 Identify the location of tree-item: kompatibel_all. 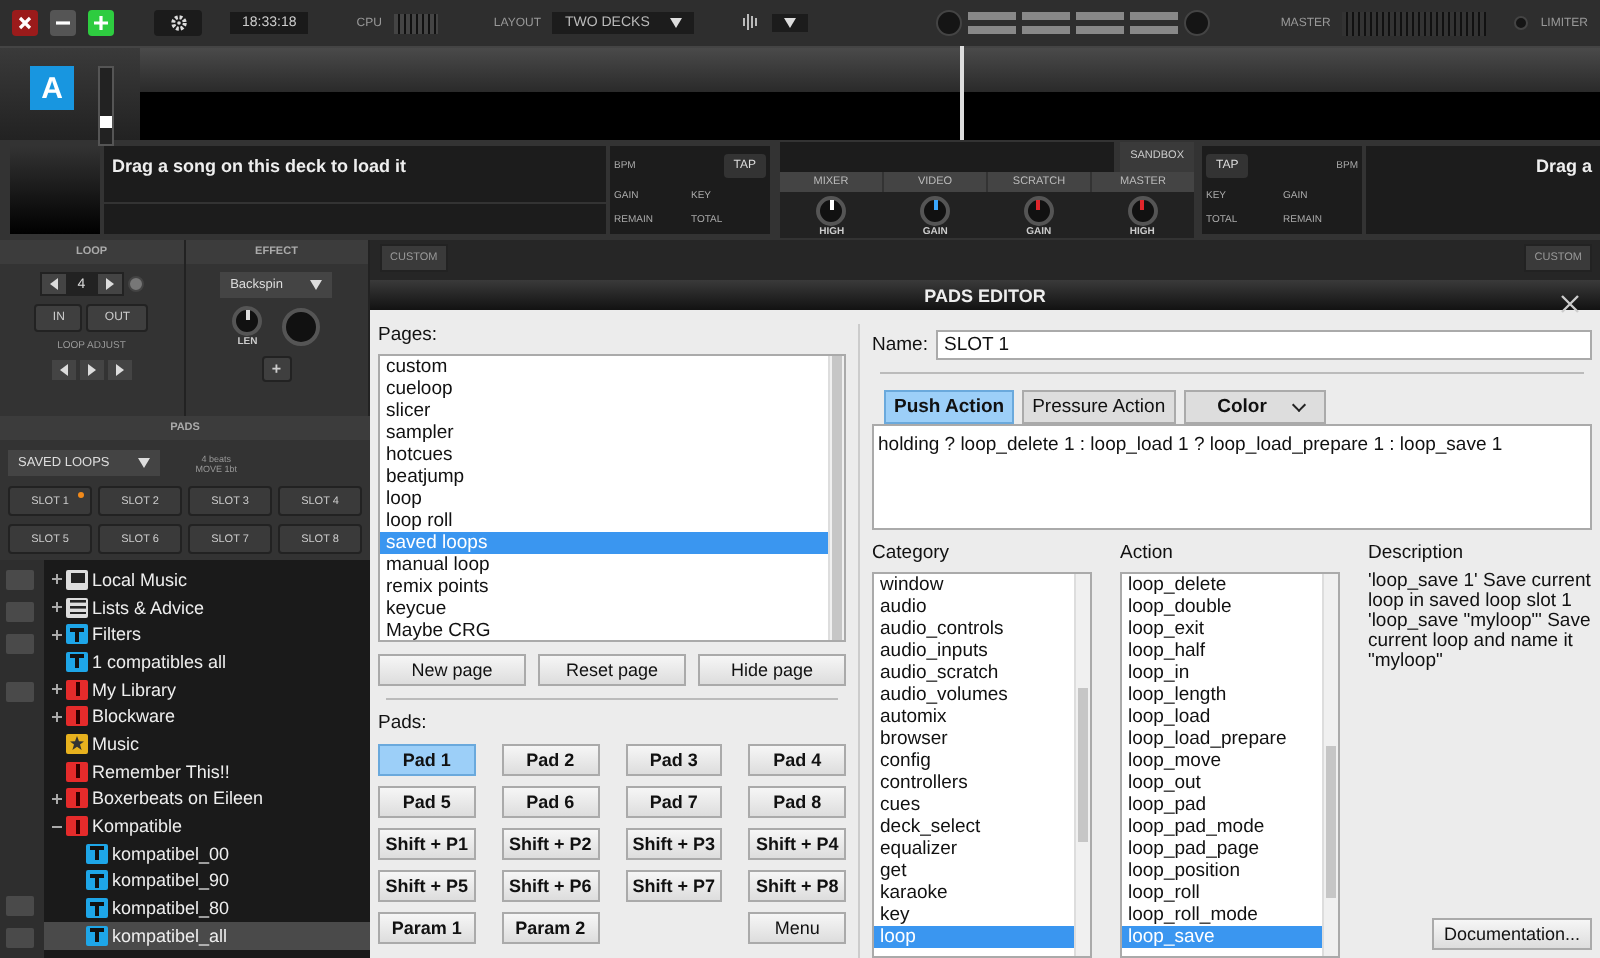
(207, 935).